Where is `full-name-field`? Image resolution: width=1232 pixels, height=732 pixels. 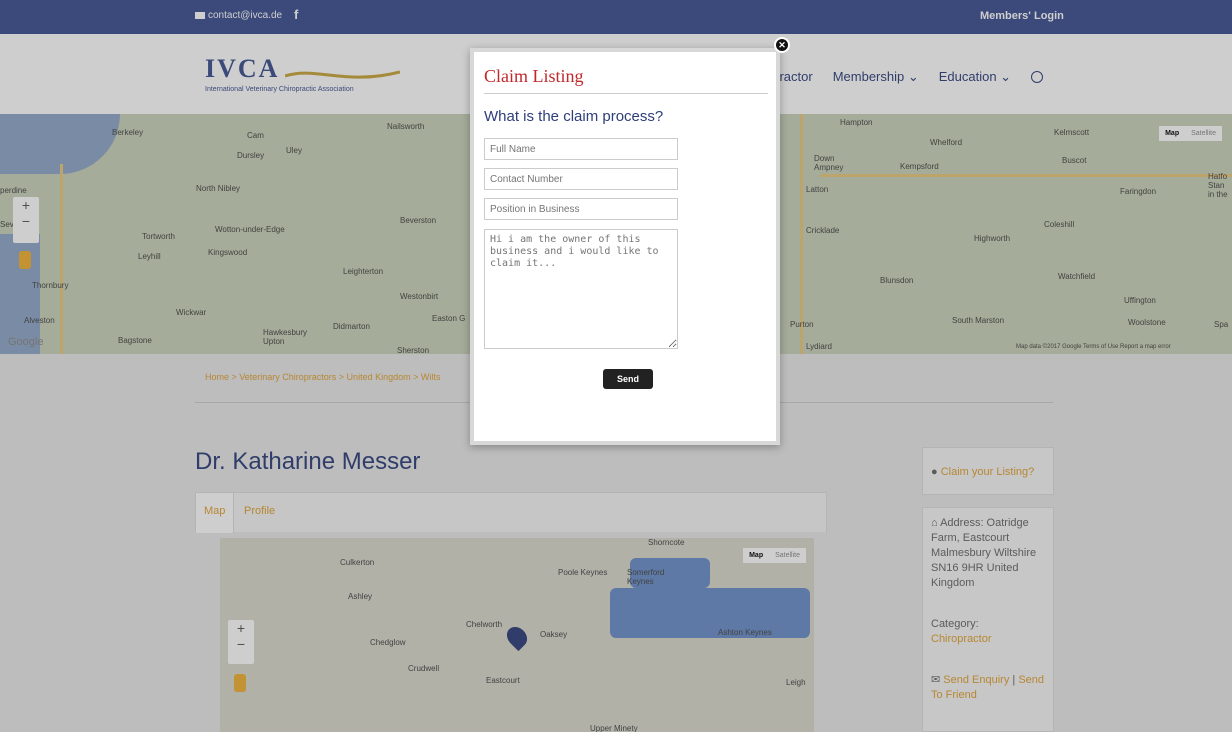 full-name-field is located at coordinates (581, 149).